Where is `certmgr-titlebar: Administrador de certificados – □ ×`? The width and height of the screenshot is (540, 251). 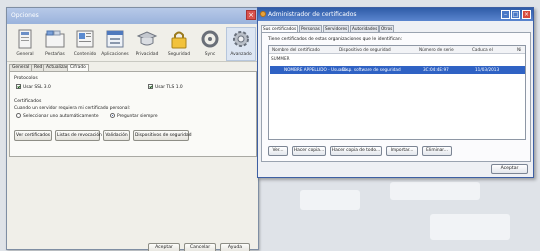
certmgr-titlebar: Administrador de certificados – □ × is located at coordinates (395, 14).